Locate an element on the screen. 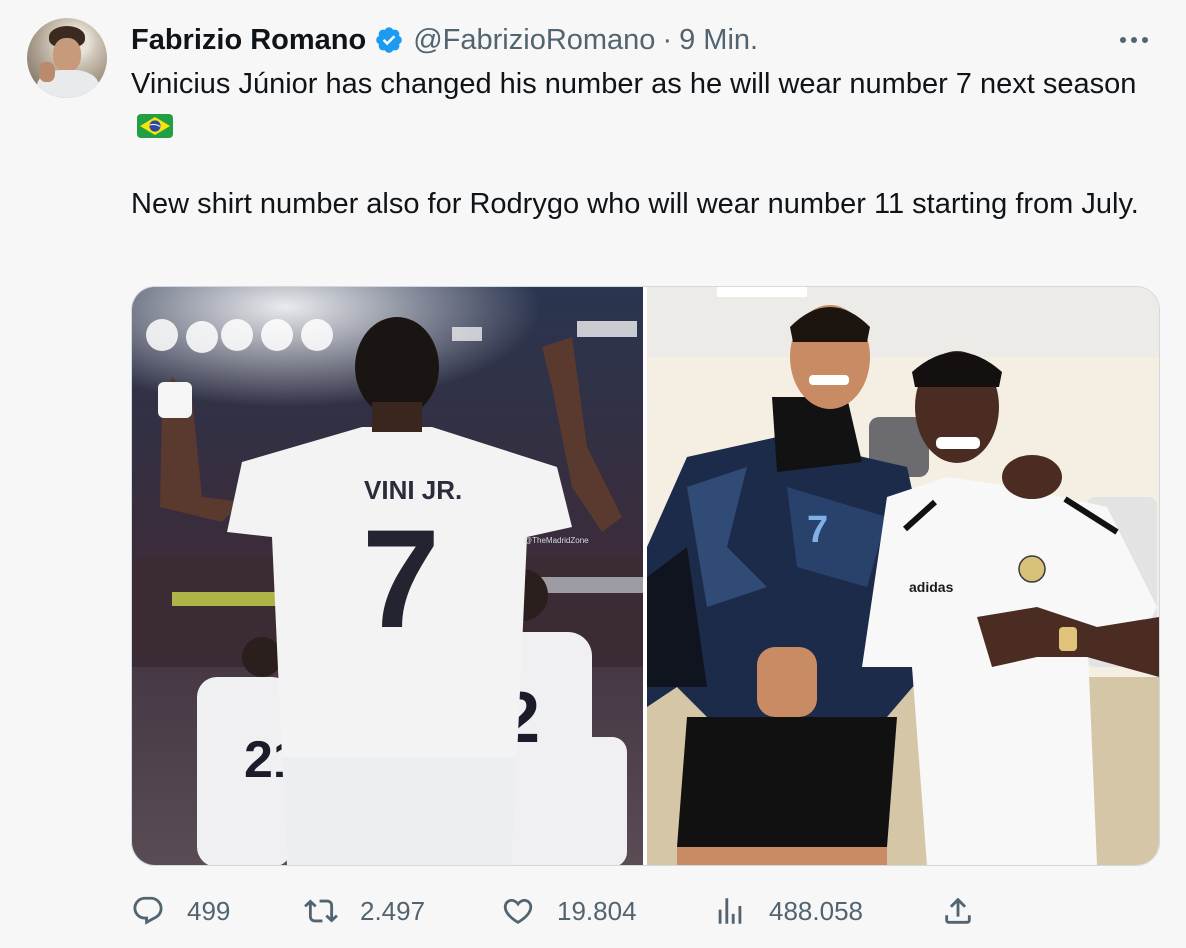 This screenshot has width=1186, height=948. repost-icon is located at coordinates (321, 911).